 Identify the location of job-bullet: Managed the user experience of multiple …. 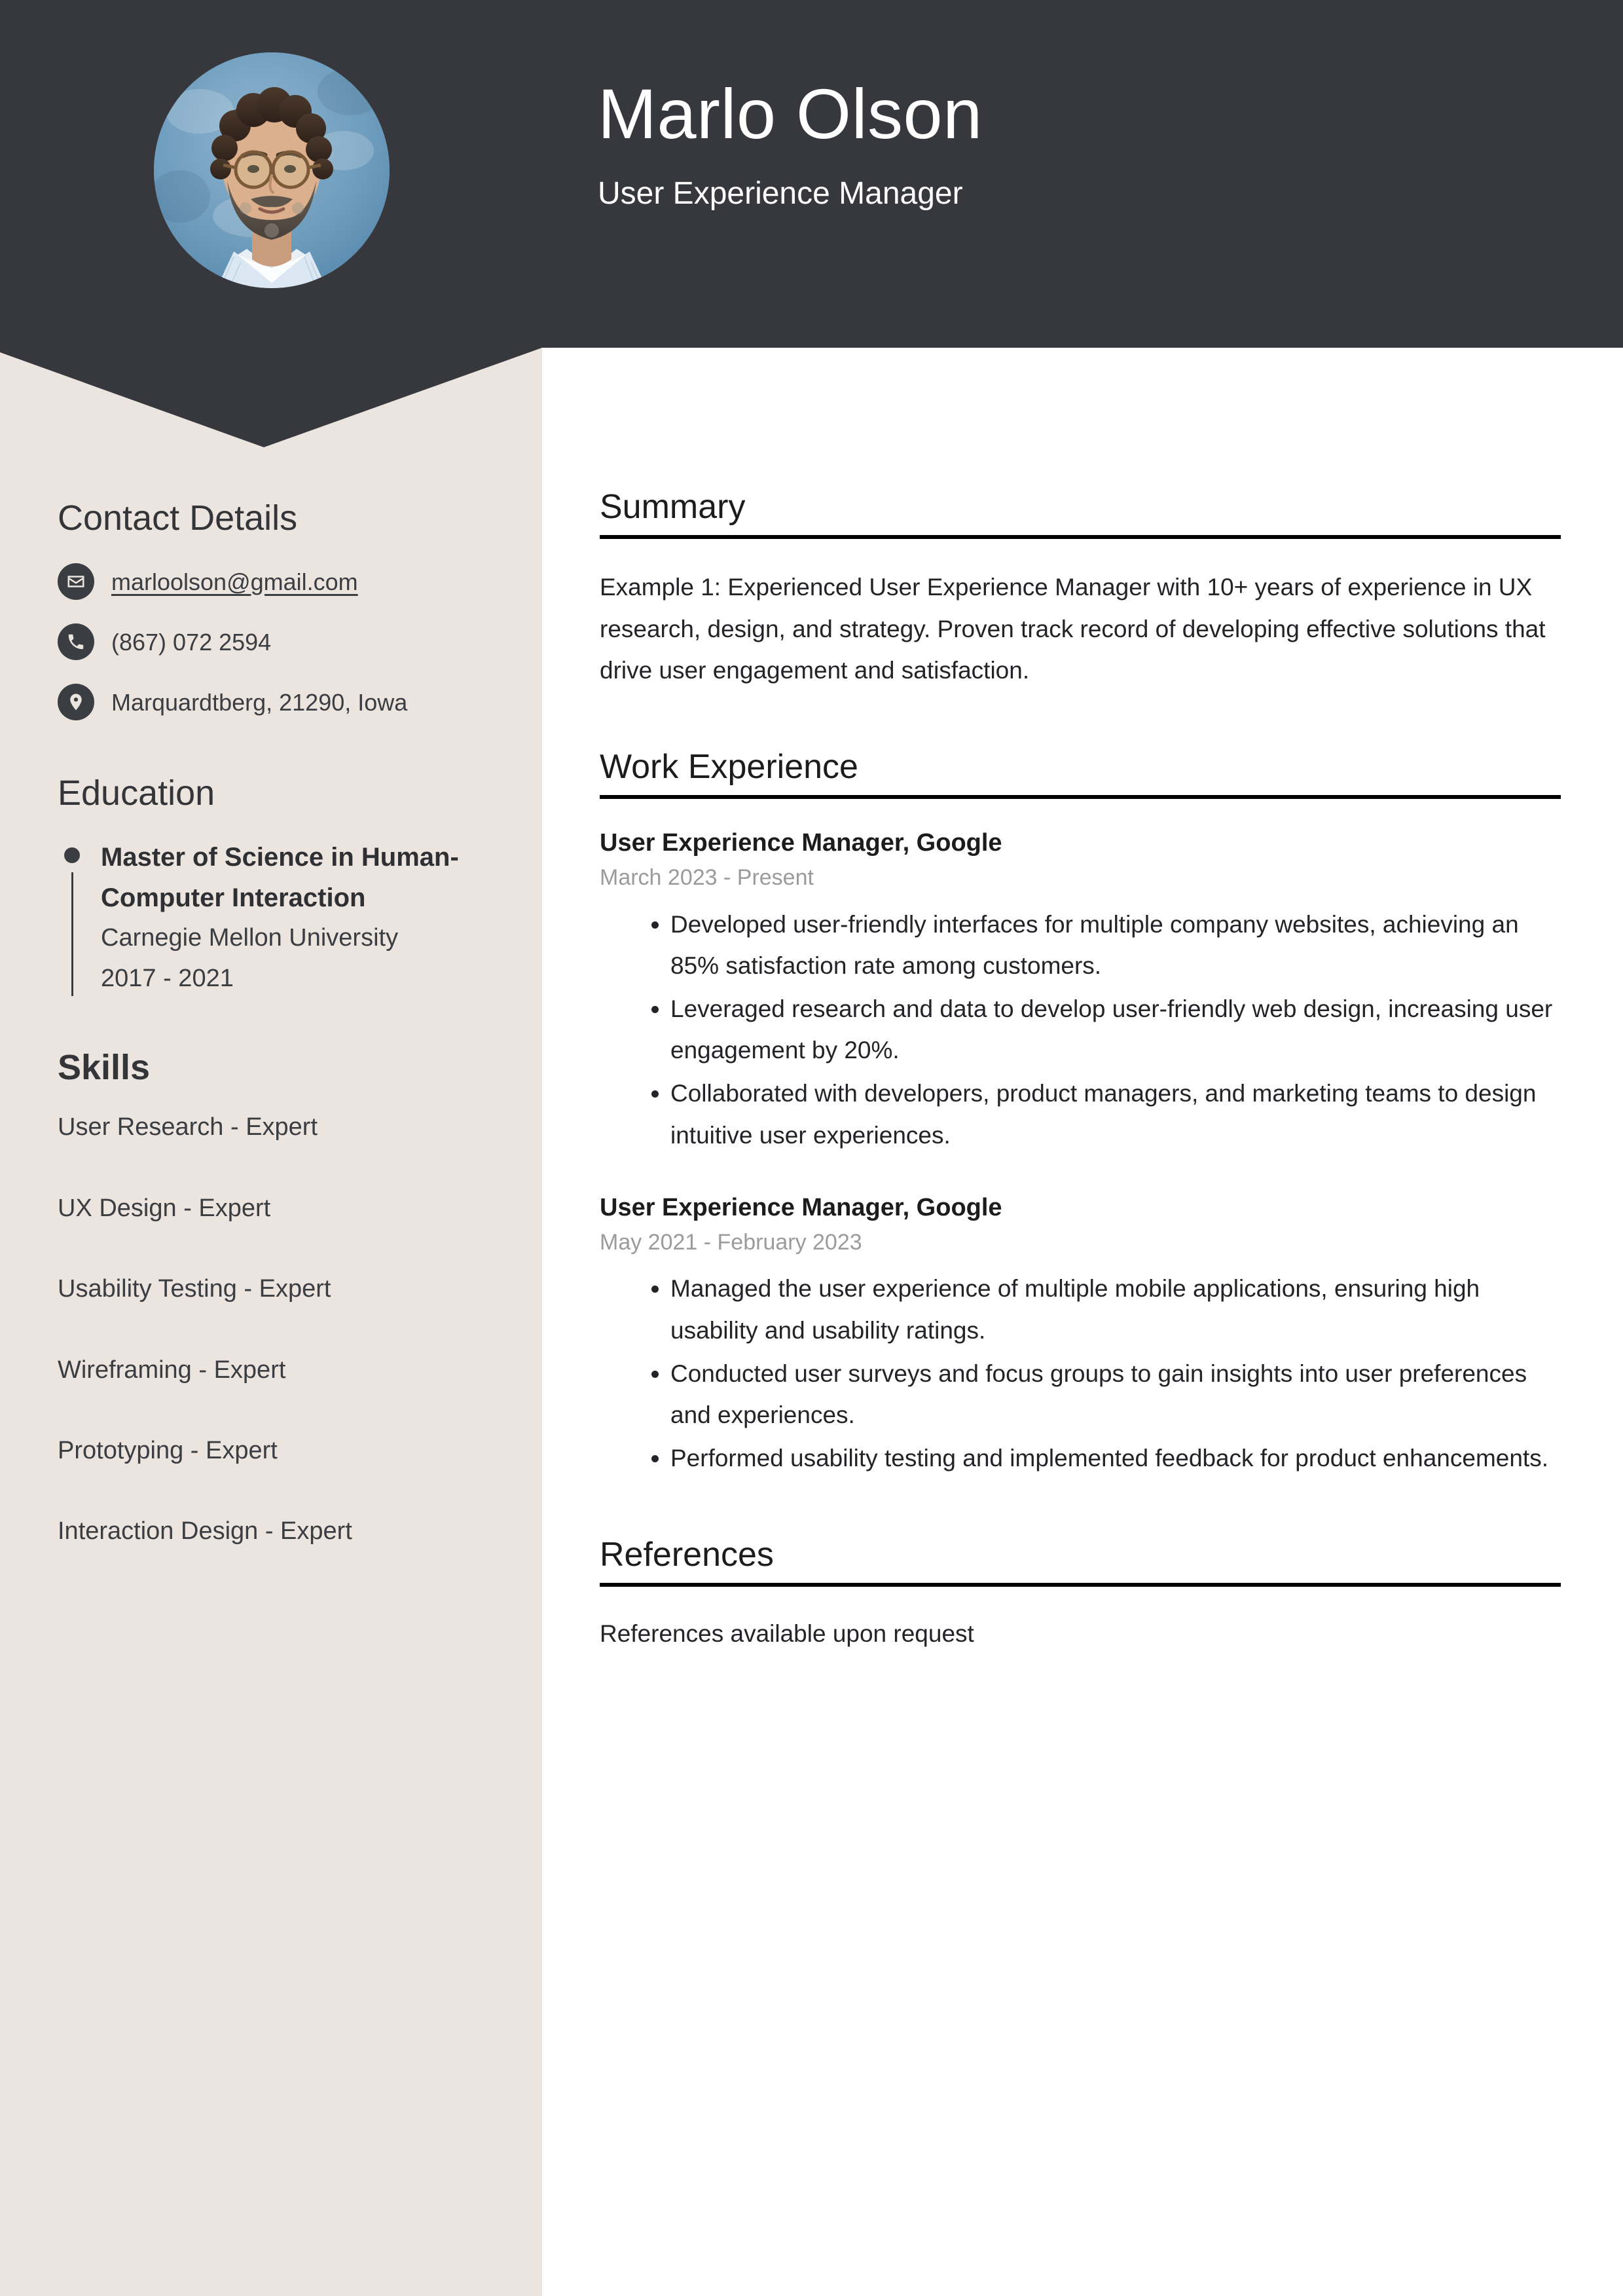
(1115, 1310).